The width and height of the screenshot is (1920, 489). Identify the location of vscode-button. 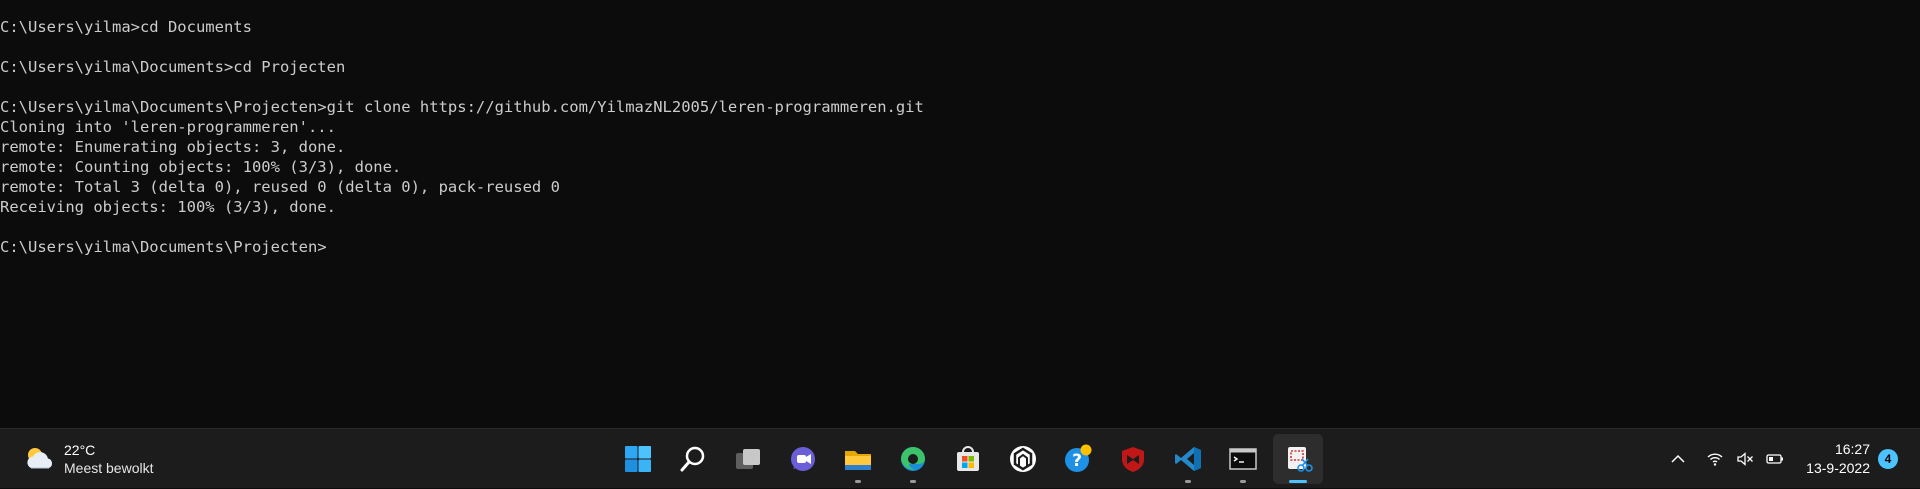
(1188, 459).